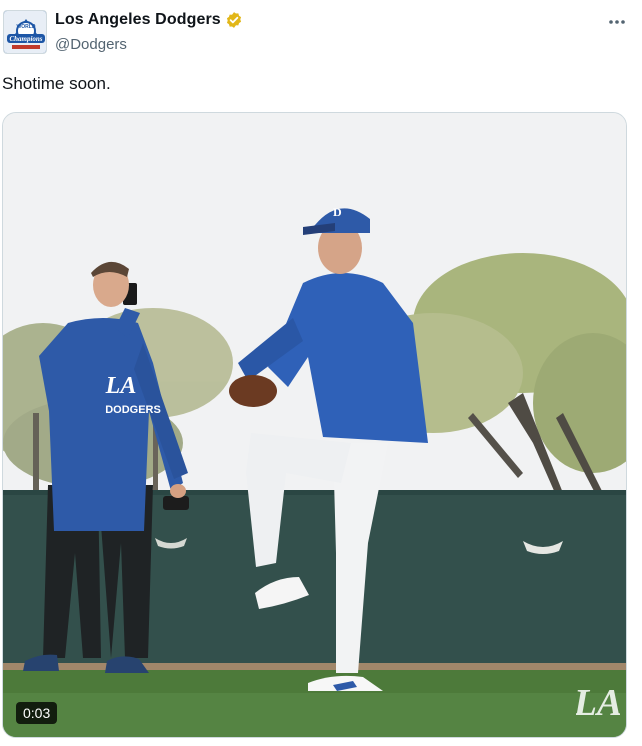 This screenshot has width=642, height=746. Describe the element at coordinates (37, 713) in the screenshot. I see `video-duration-badge: 0:03` at that location.